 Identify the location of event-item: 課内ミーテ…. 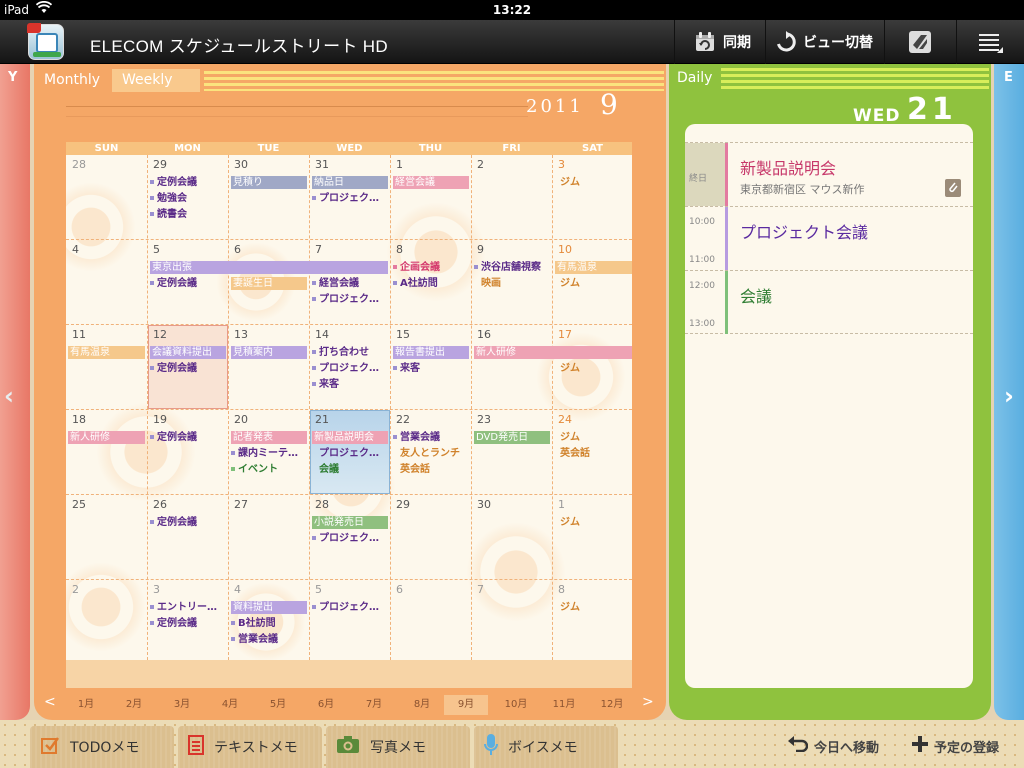
(270, 453).